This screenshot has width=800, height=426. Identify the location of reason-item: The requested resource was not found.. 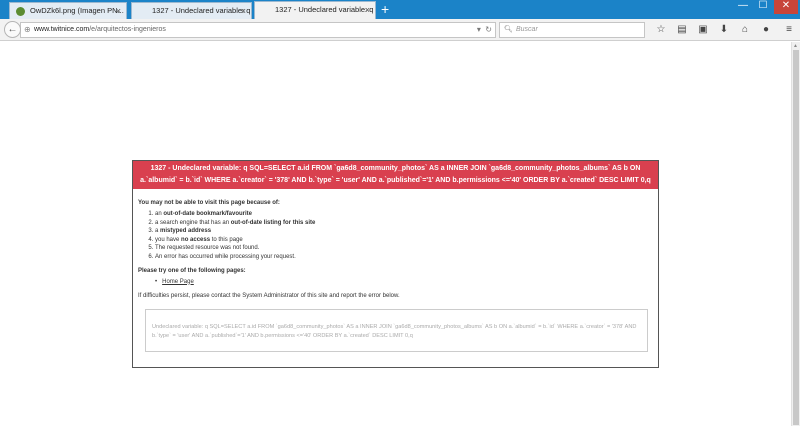
(404, 248).